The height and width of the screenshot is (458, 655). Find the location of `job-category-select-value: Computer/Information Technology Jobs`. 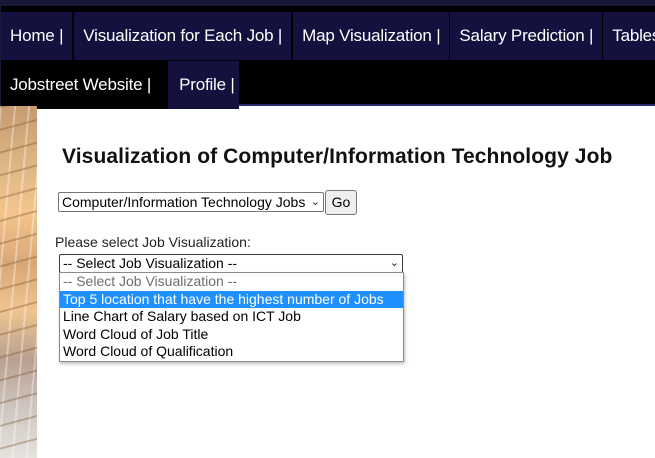

job-category-select-value: Computer/Information Technology Jobs is located at coordinates (184, 202).